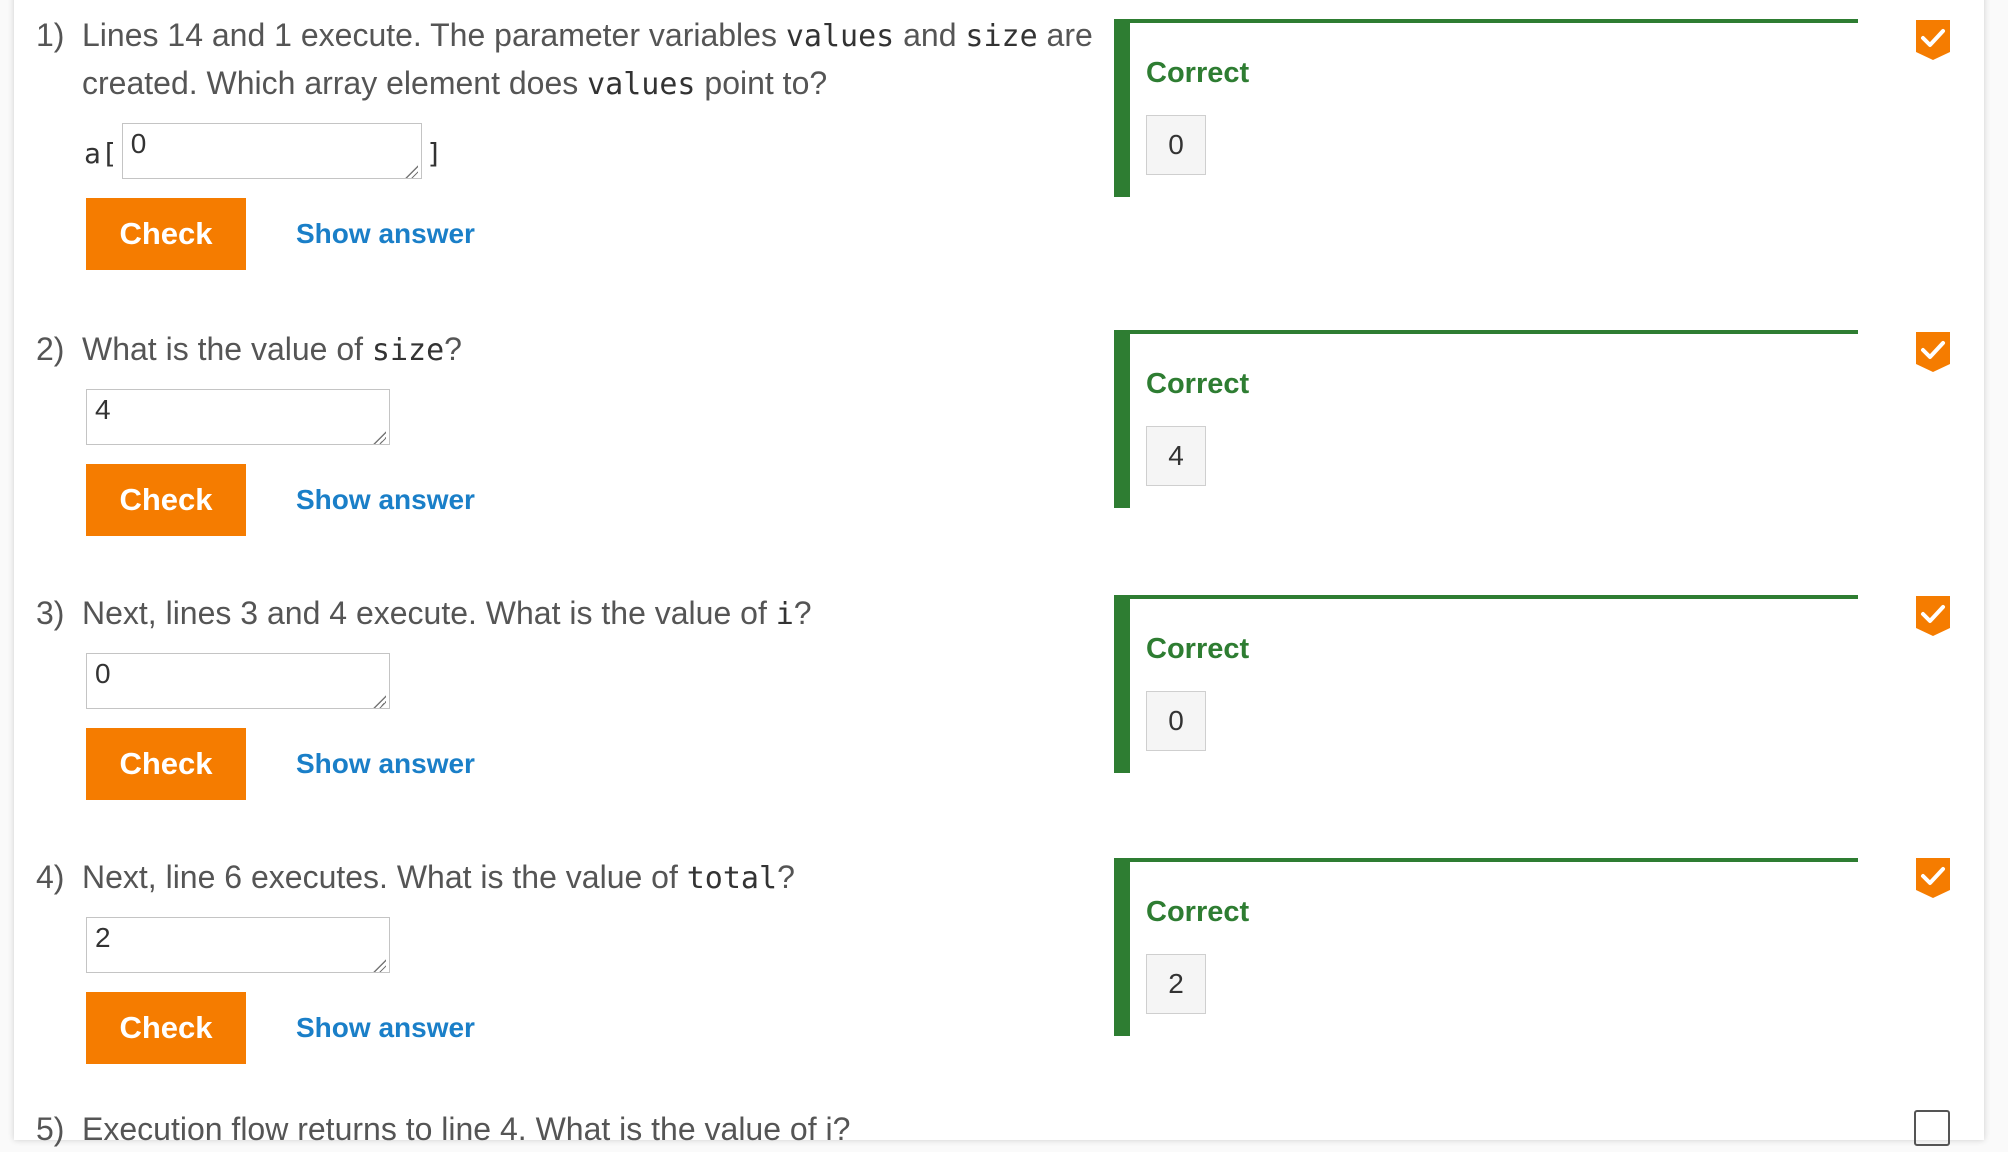 Image resolution: width=2008 pixels, height=1152 pixels. Describe the element at coordinates (227, 349) in the screenshot. I see `prompt-text: What is the value of` at that location.